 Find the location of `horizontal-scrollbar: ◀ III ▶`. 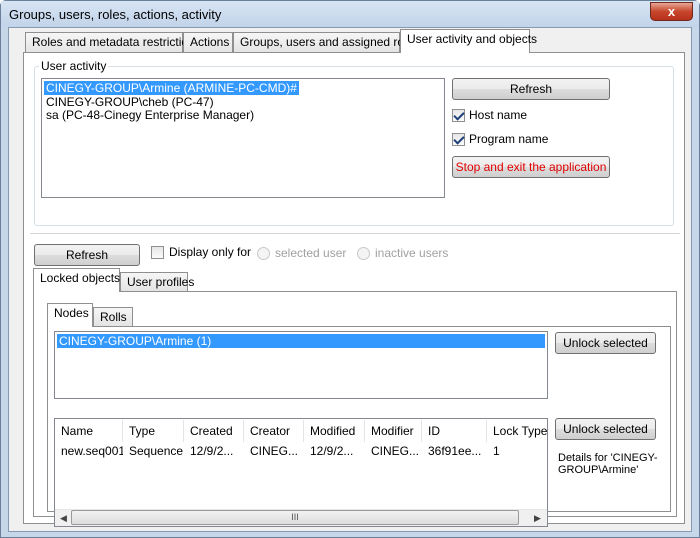

horizontal-scrollbar: ◀ III ▶ is located at coordinates (301, 517).